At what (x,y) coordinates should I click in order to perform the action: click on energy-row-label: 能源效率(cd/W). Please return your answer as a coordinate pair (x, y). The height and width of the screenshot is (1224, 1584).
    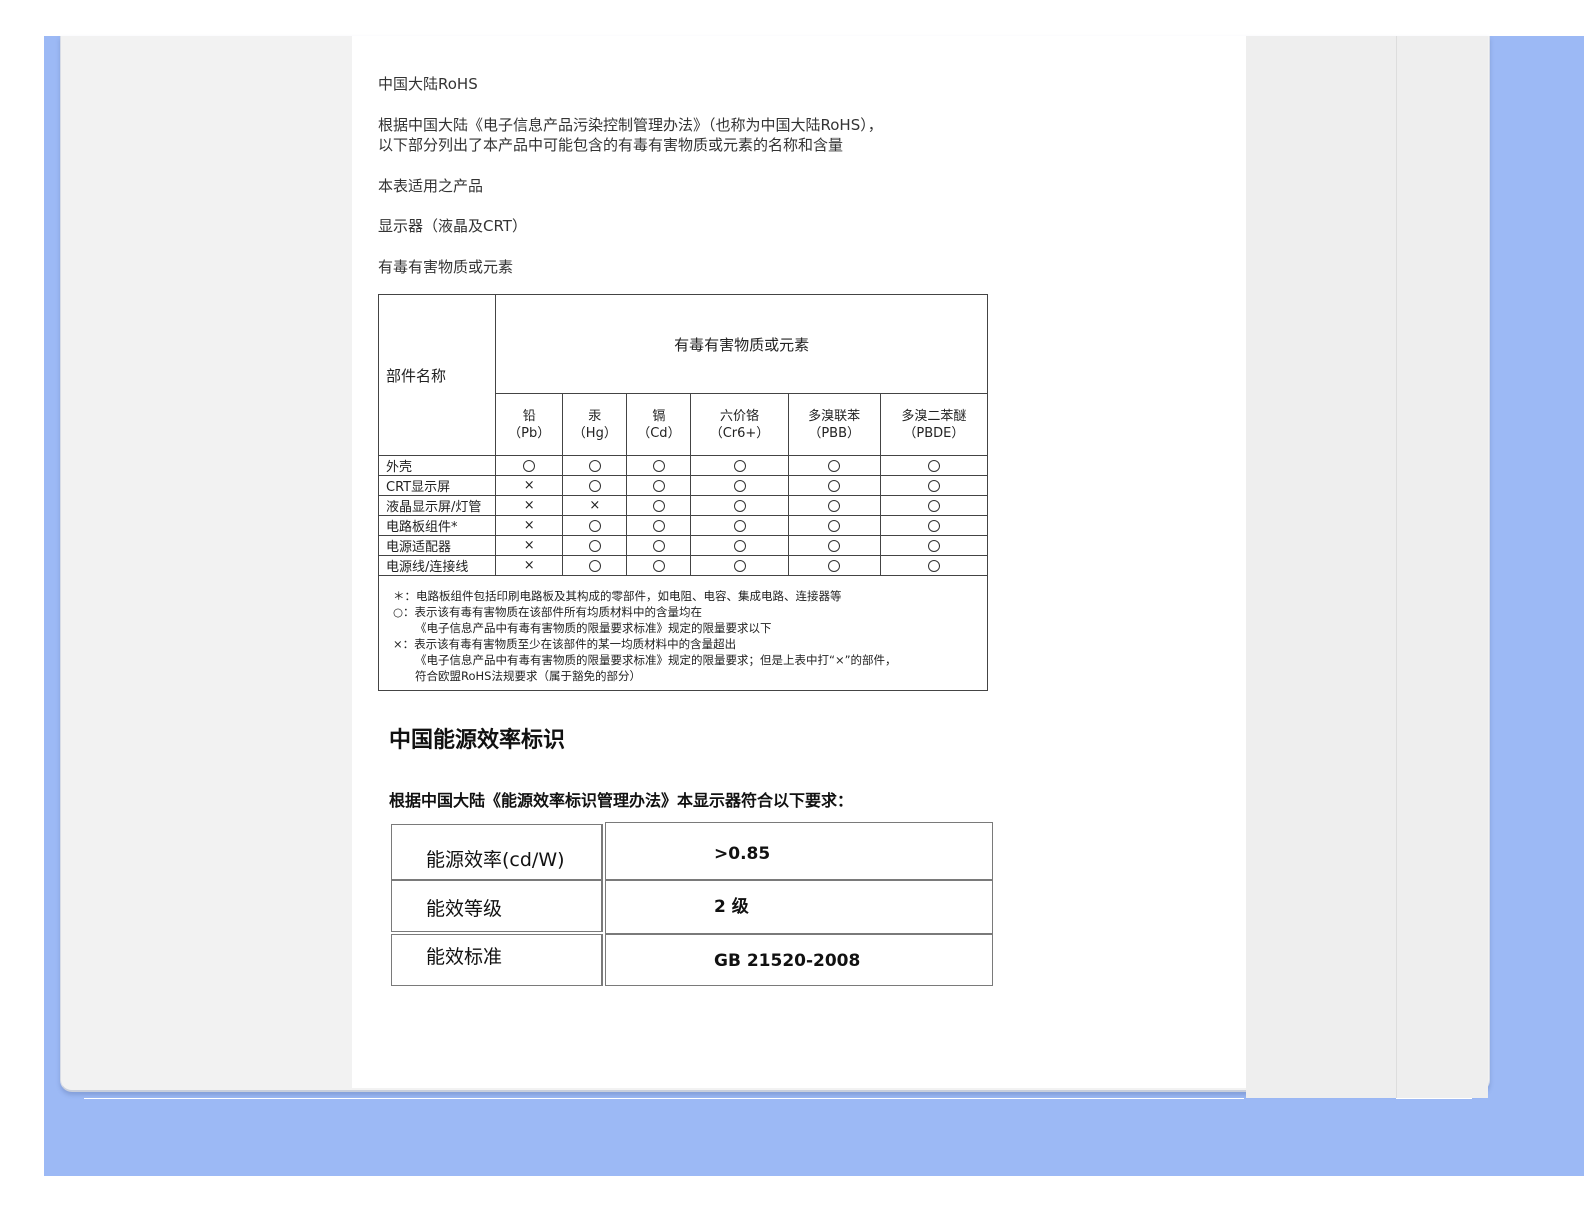
    Looking at the image, I should click on (497, 852).